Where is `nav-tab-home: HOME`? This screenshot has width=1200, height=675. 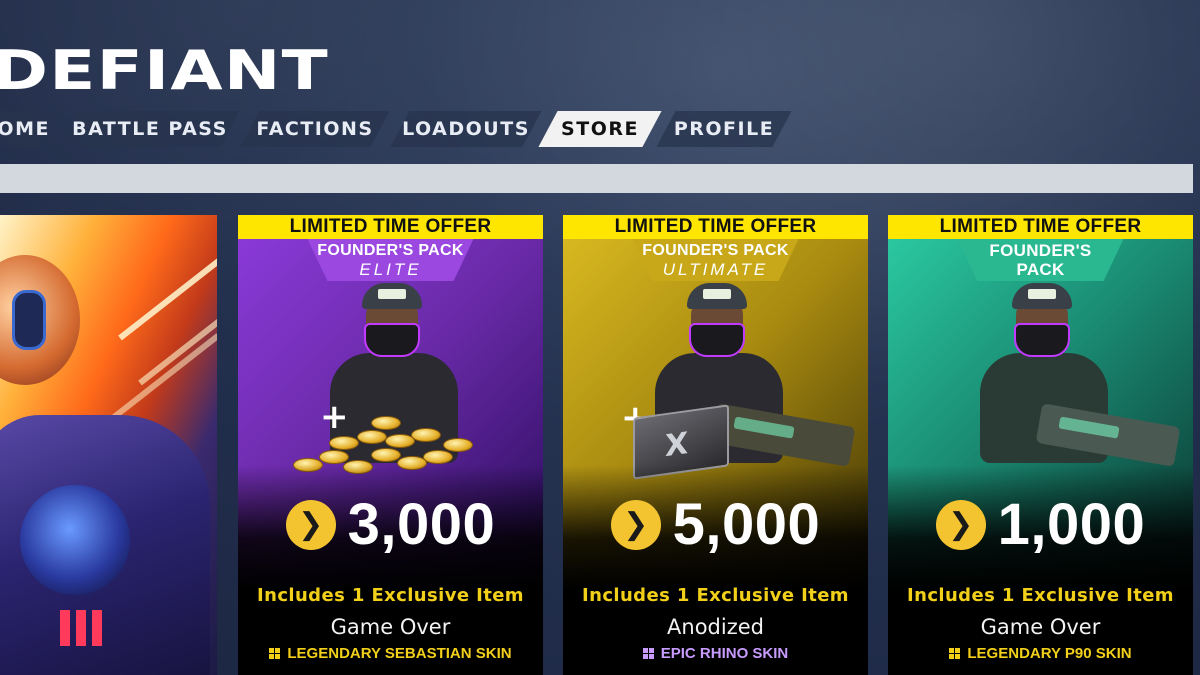
nav-tab-home: HOME is located at coordinates (25, 129).